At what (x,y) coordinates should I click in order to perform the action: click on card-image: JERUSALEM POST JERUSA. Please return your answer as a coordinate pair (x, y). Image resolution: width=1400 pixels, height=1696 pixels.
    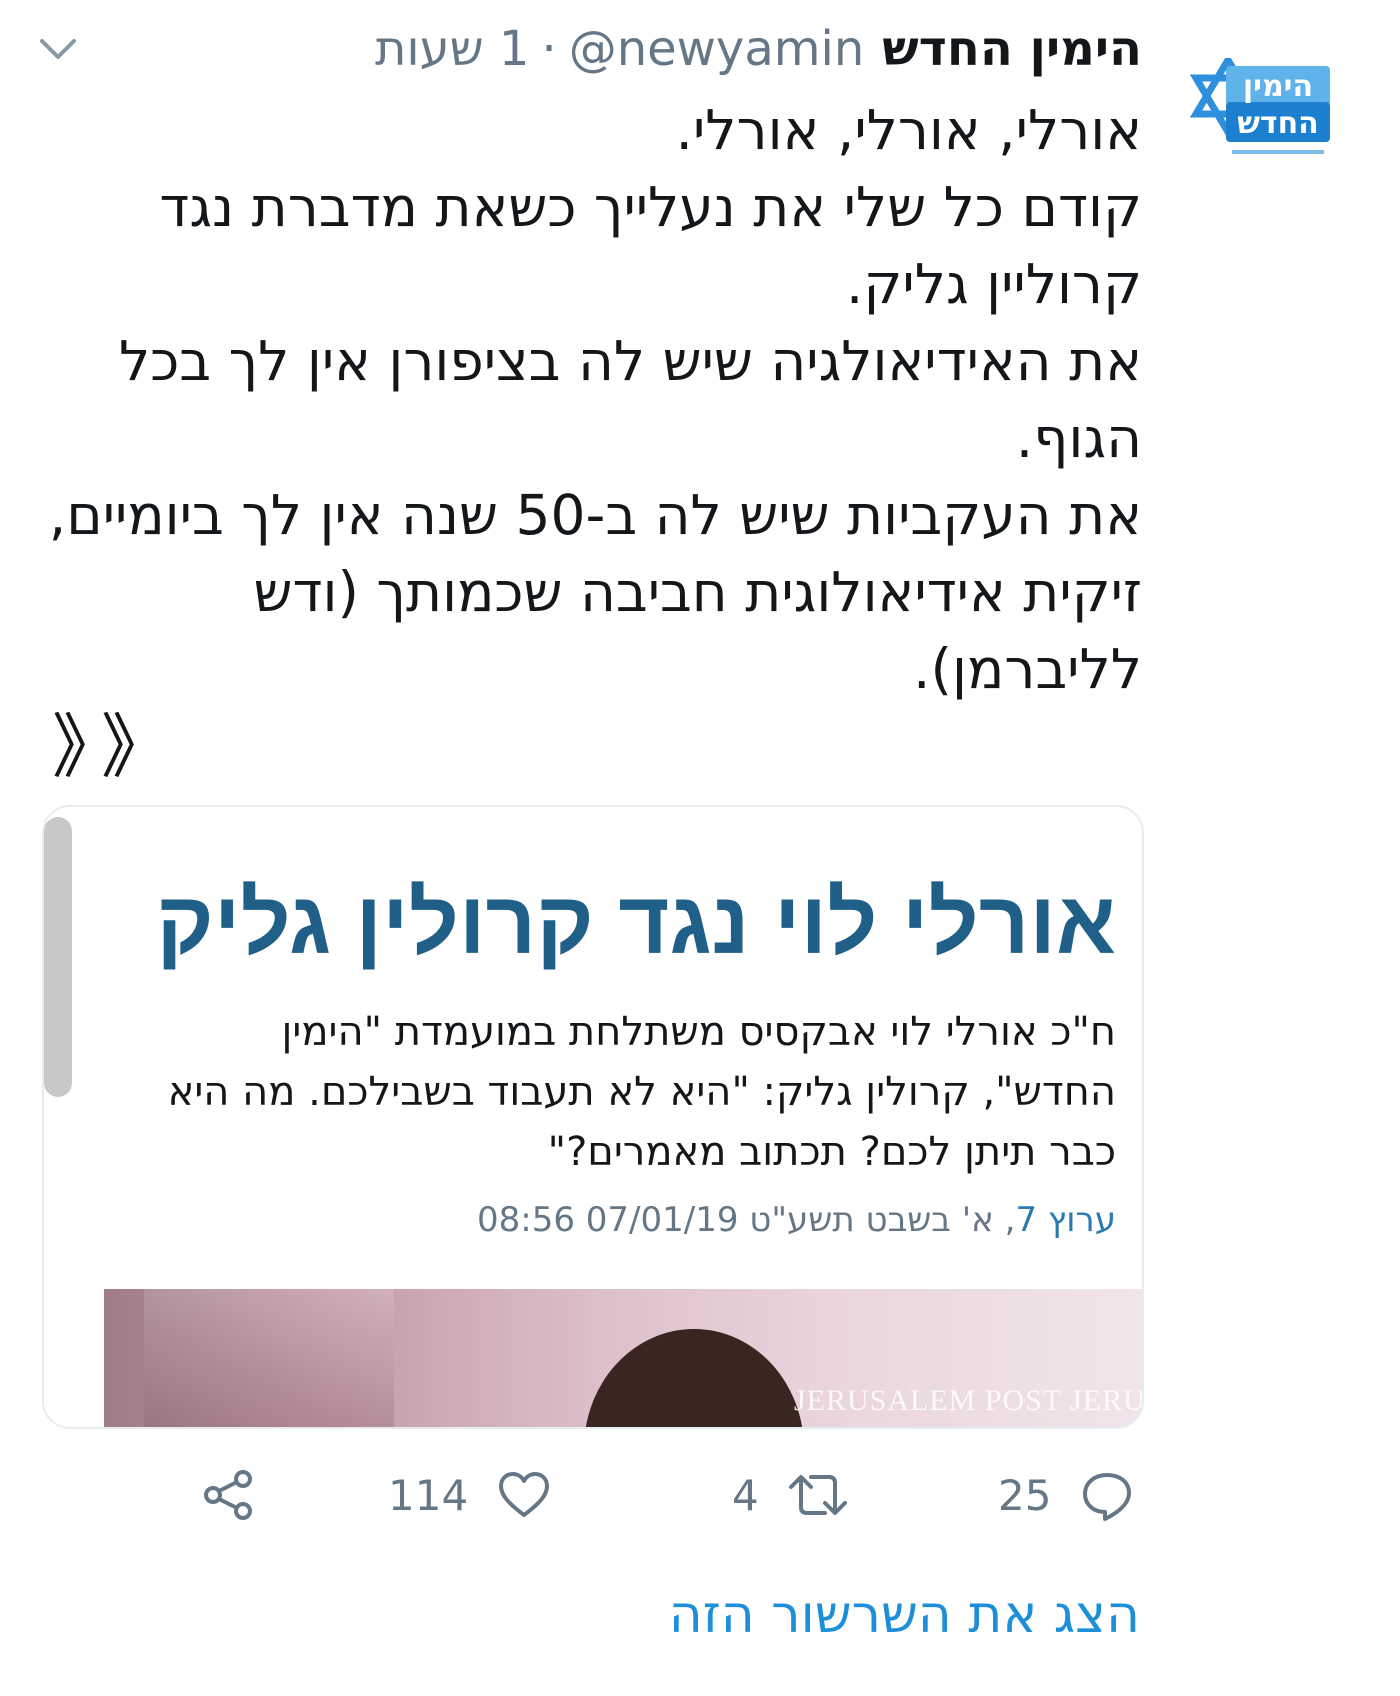
    Looking at the image, I should click on (624, 1358).